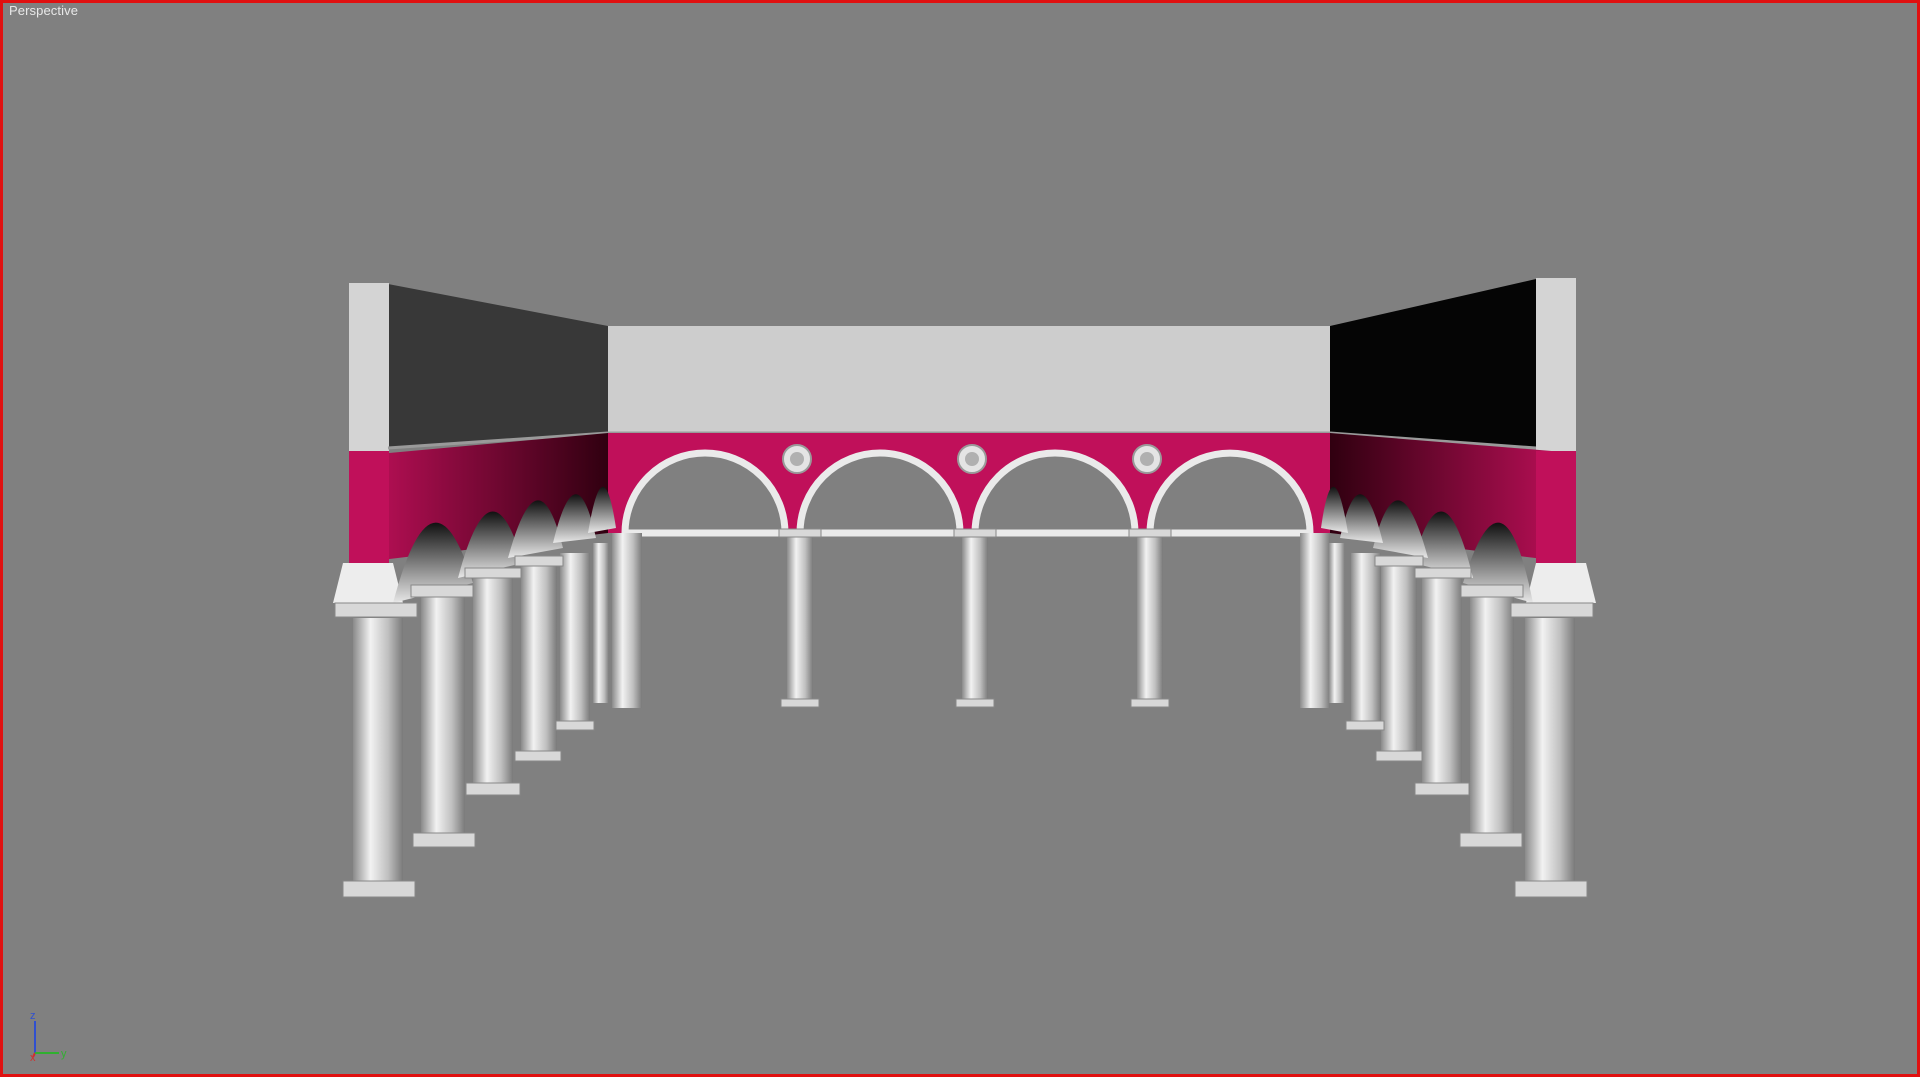  I want to click on right-wall-upper, so click(1433, 363).